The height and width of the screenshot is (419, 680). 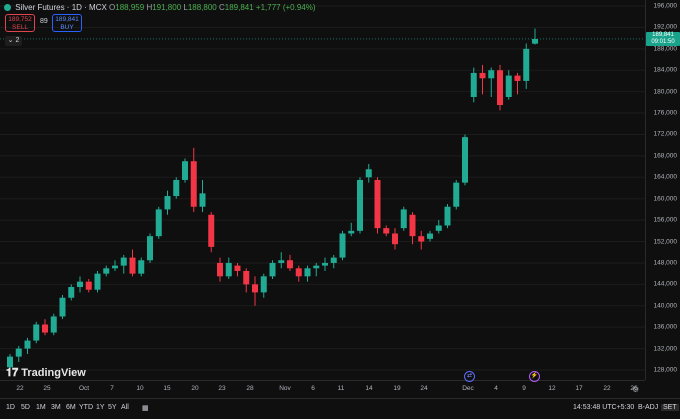 I want to click on sell-button: 189,752 SELL, so click(x=20, y=23).